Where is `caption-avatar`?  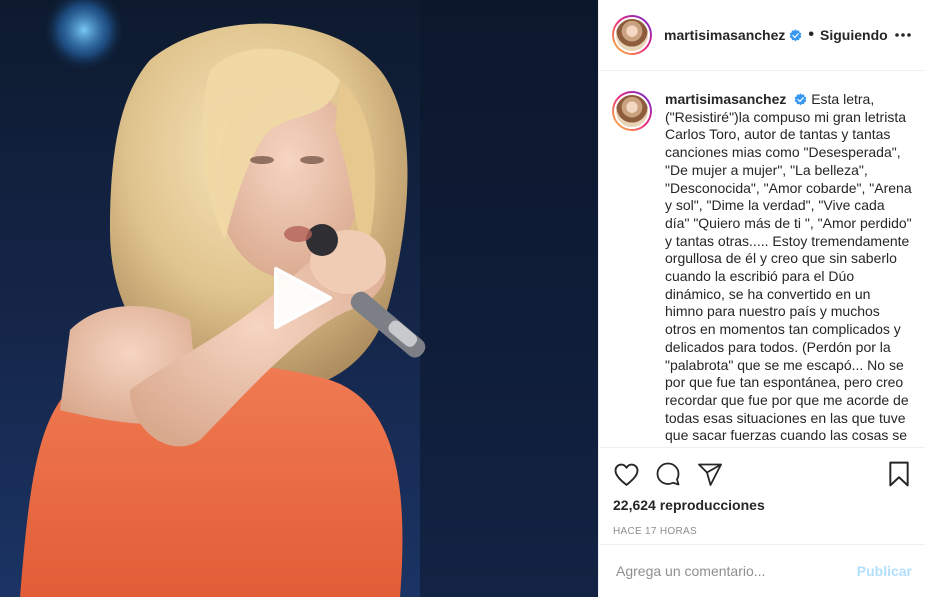 caption-avatar is located at coordinates (632, 111).